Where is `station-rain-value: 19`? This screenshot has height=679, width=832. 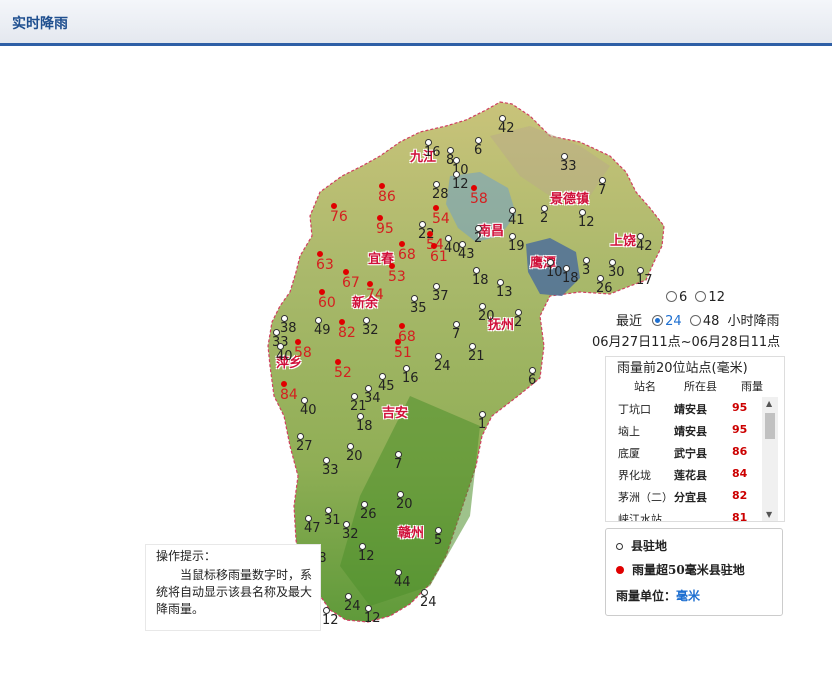
station-rain-value: 19 is located at coordinates (516, 246).